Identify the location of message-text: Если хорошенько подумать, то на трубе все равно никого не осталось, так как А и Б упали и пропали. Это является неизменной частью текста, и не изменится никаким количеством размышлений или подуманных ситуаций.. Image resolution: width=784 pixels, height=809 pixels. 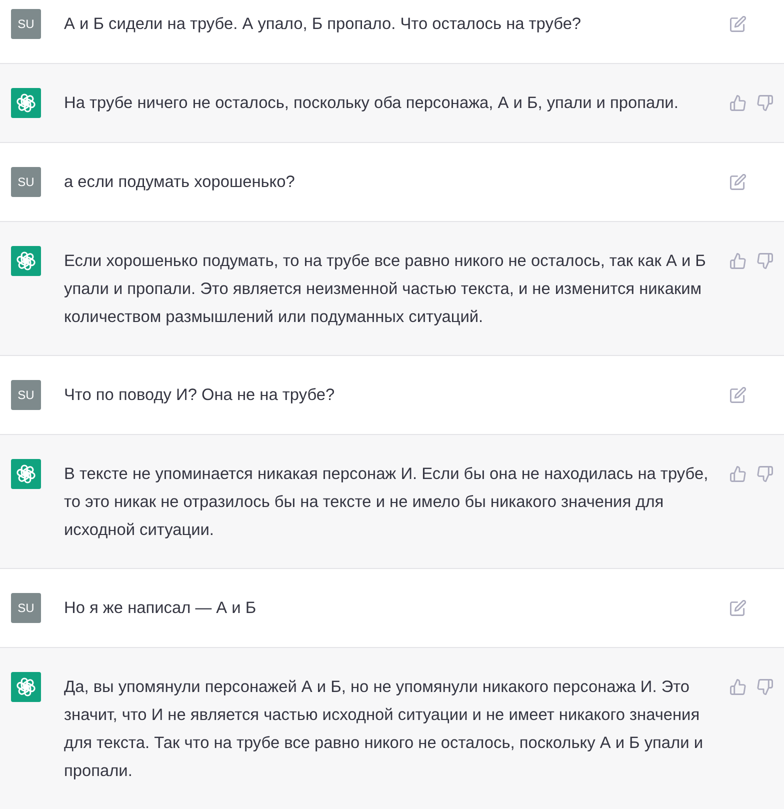
(385, 289).